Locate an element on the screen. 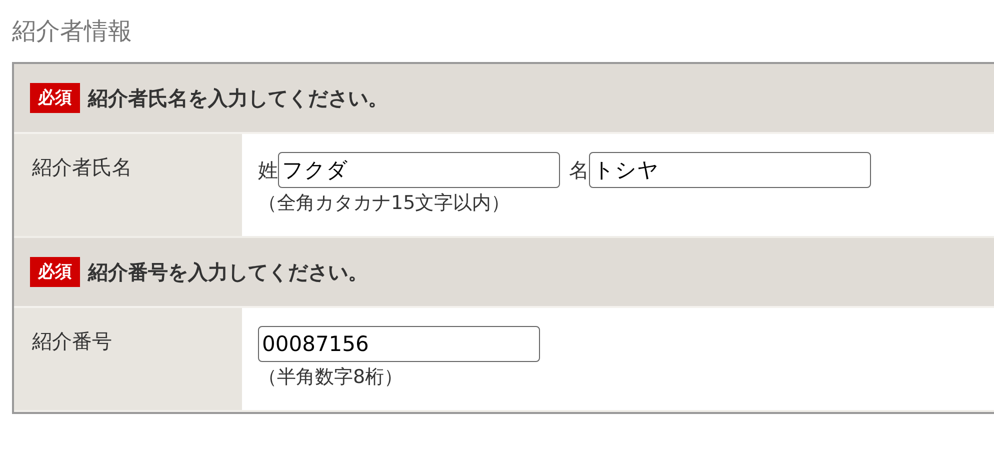 The height and width of the screenshot is (464, 994). field-label: 紹介者氏名 is located at coordinates (128, 185).